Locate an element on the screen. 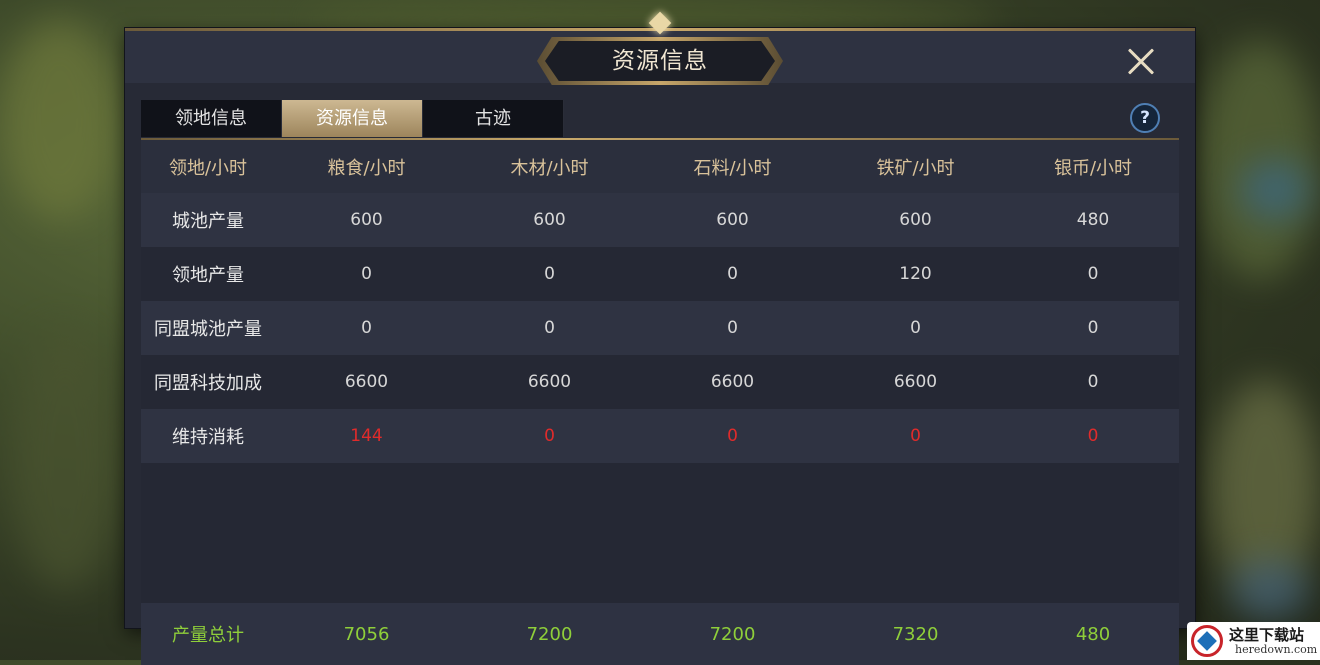 This screenshot has width=1320, height=665. table-row: 城池产量 600 600 600 600 480 is located at coordinates (660, 220).